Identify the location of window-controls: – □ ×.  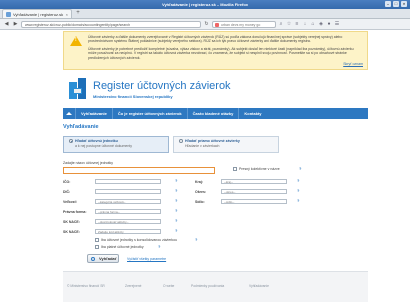
(396, 4).